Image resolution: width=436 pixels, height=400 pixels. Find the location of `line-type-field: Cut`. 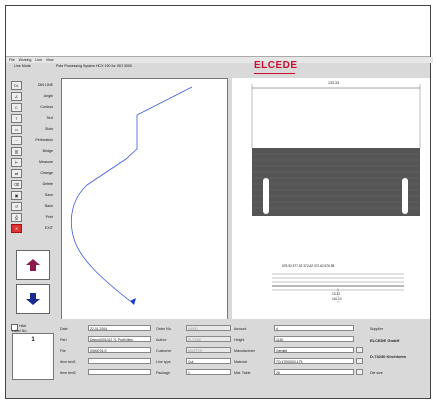

line-type-field: Cut is located at coordinates (208, 361).